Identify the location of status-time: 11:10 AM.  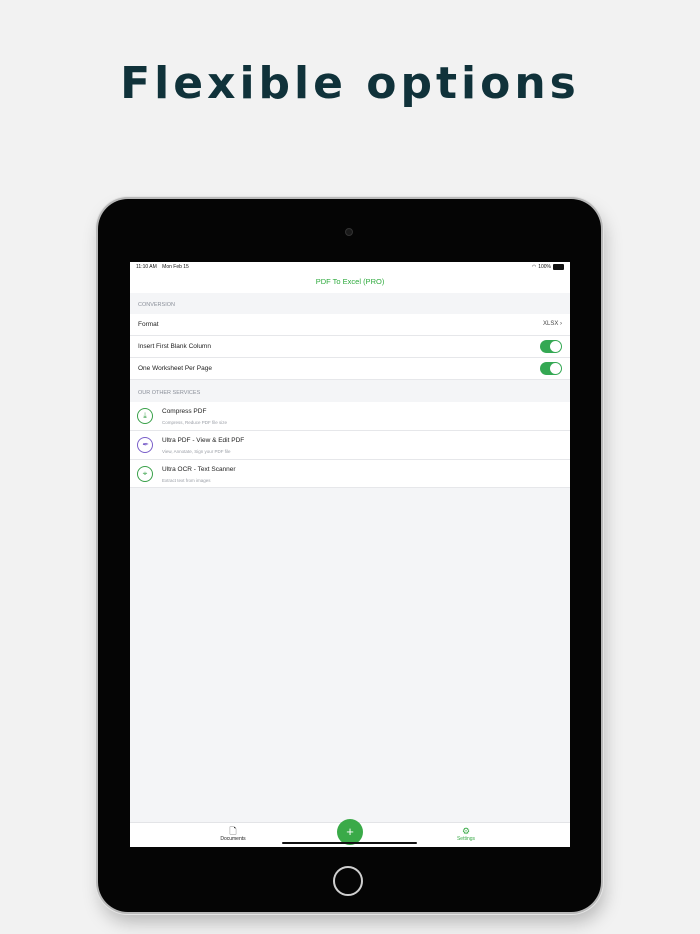
(146, 267).